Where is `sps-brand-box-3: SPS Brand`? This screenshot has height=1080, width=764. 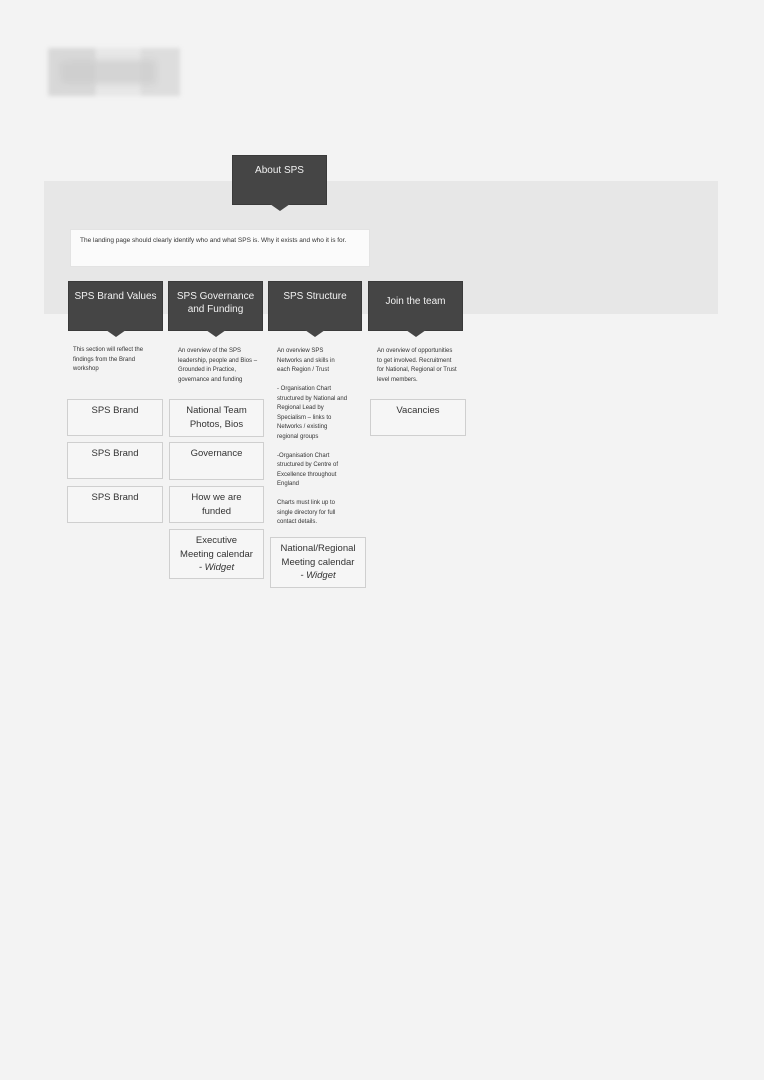 sps-brand-box-3: SPS Brand is located at coordinates (115, 504).